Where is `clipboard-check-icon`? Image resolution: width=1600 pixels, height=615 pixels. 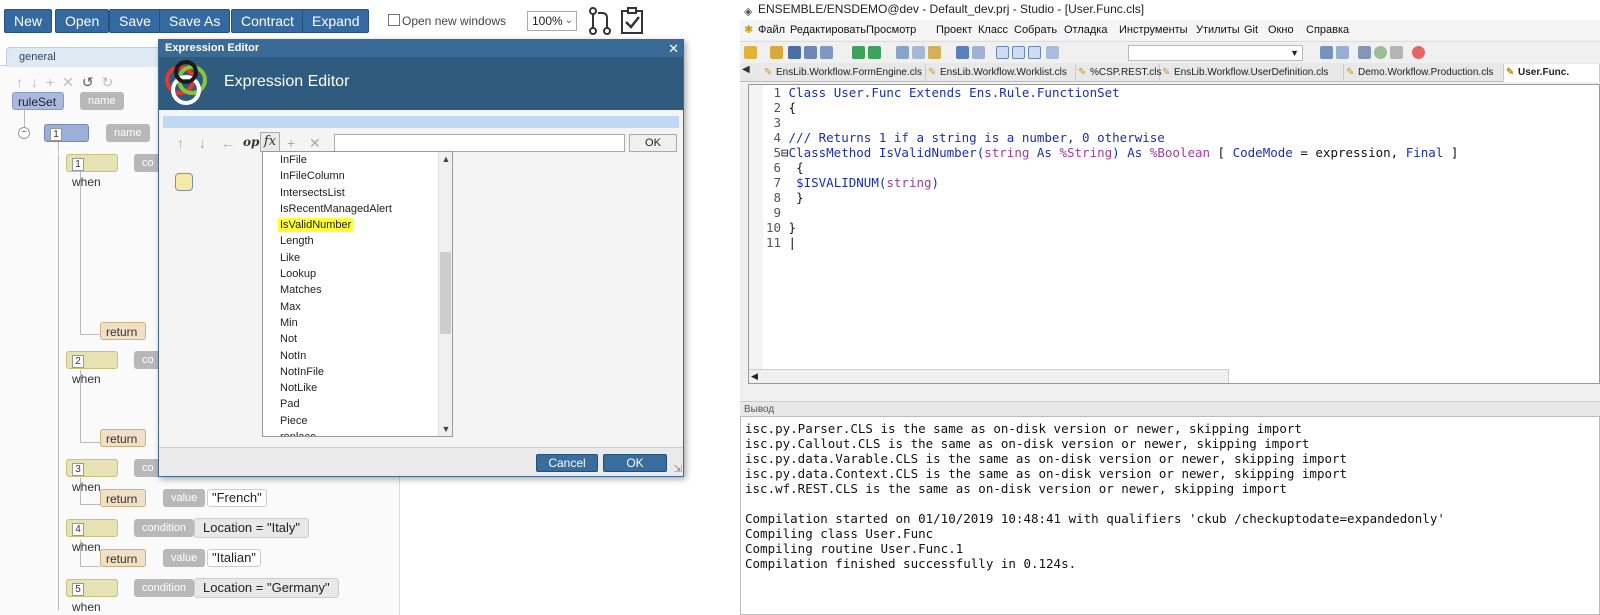 clipboard-check-icon is located at coordinates (633, 21).